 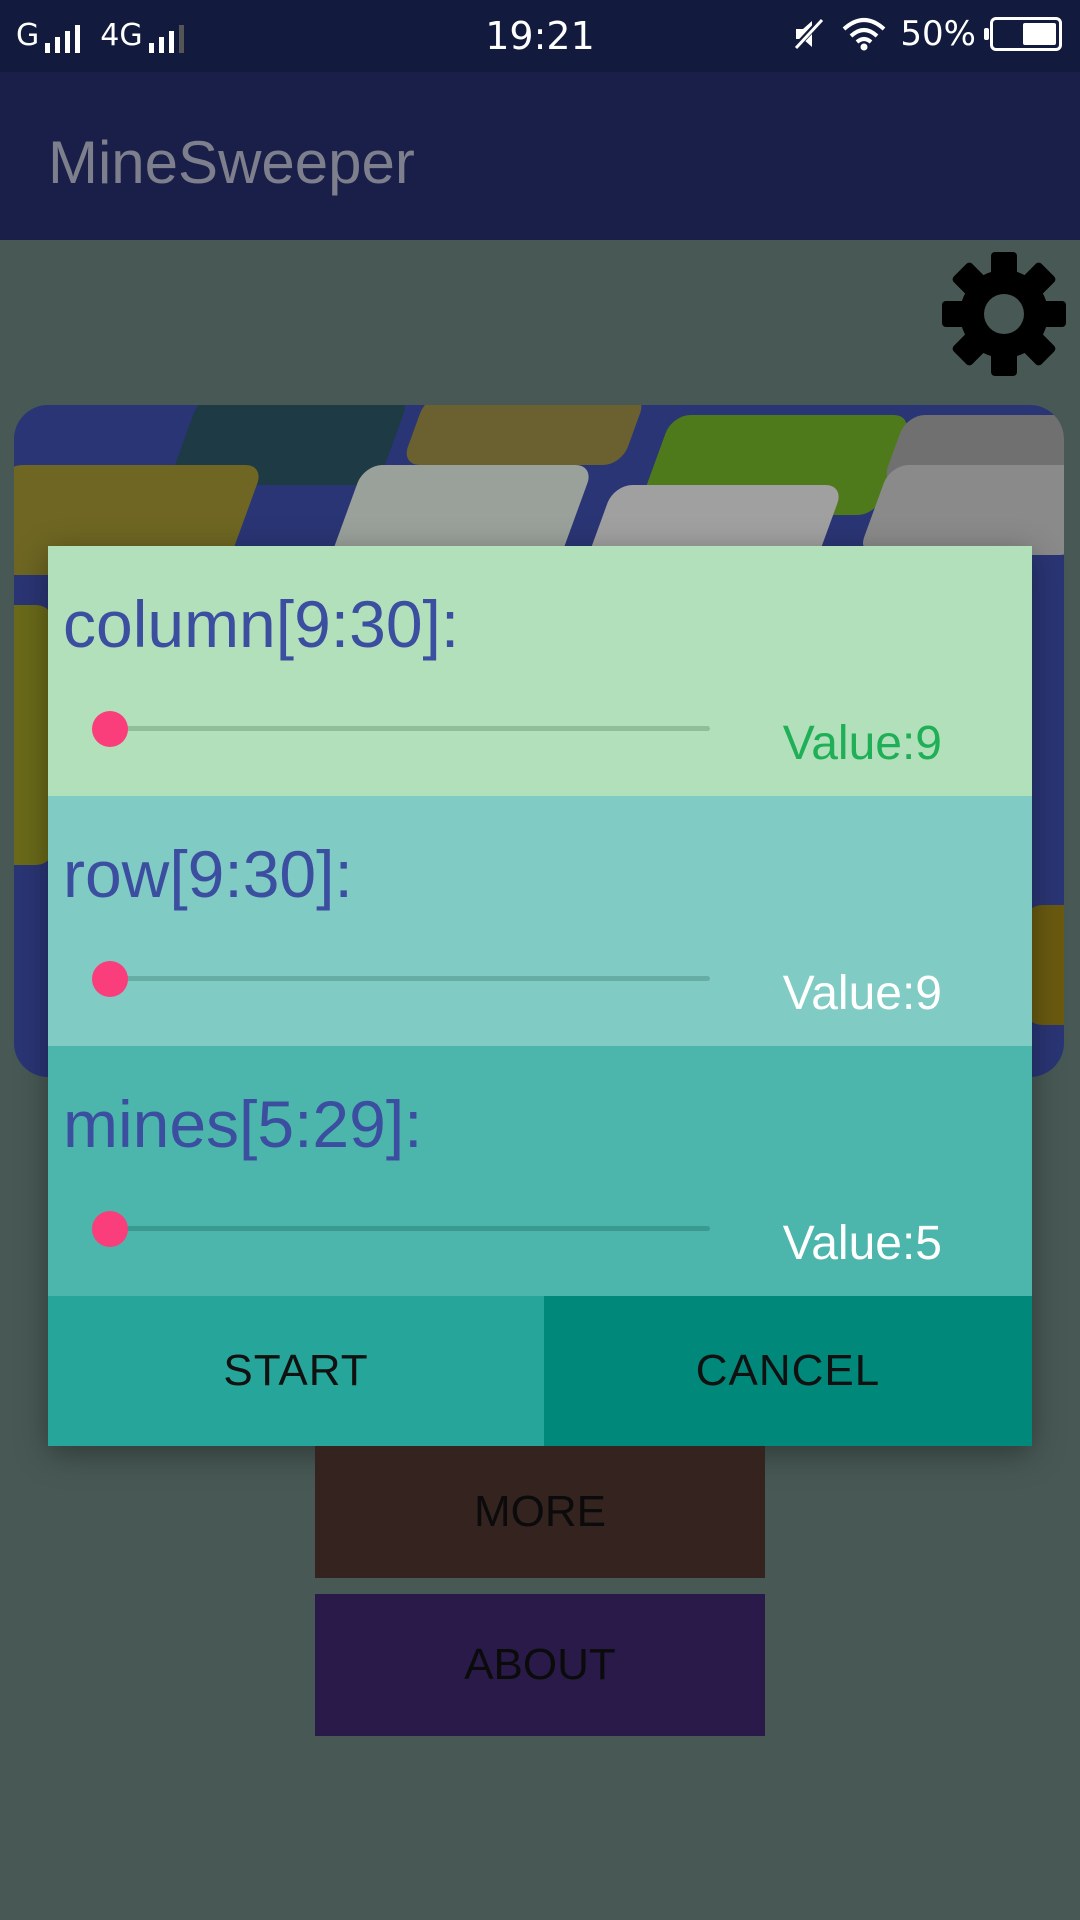 I want to click on column-label: column[9:30]:, so click(x=261, y=624).